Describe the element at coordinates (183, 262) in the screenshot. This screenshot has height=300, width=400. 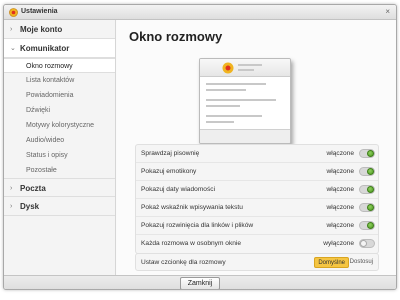
I see `font-setting-label: Ustaw czcionkę dla rozmowy` at that location.